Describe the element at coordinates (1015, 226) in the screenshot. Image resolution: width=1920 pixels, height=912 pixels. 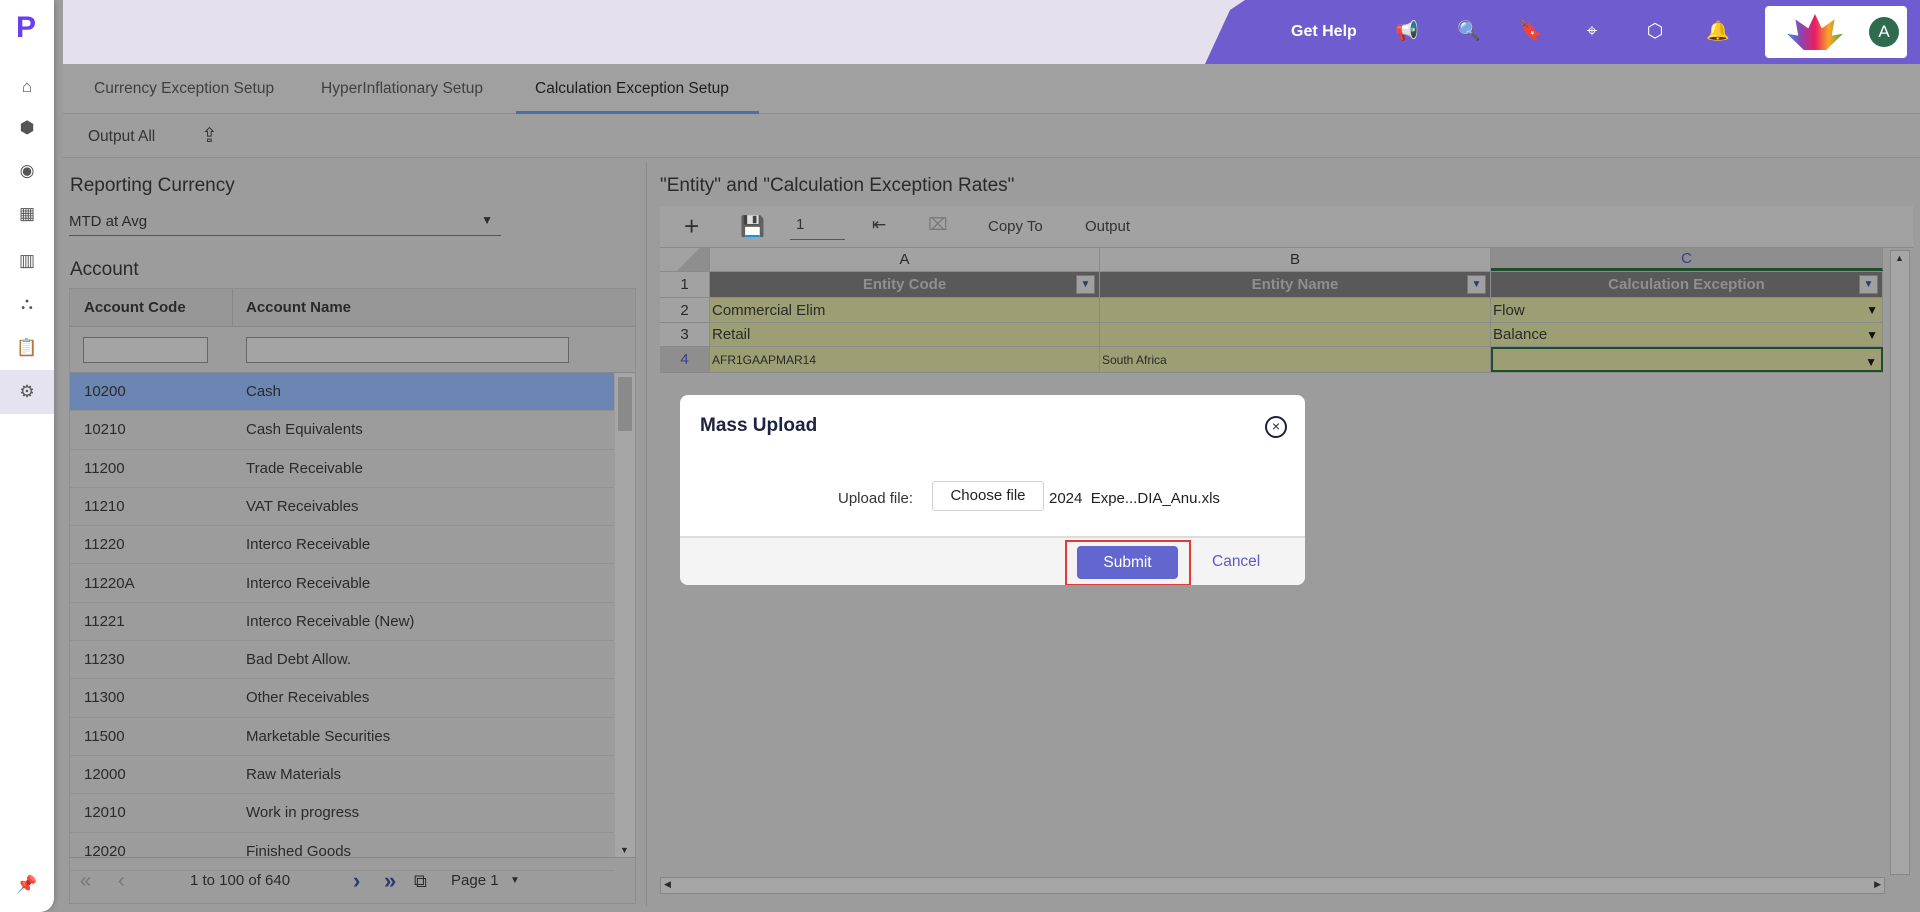
I see `copy-to-button: Copy To` at that location.